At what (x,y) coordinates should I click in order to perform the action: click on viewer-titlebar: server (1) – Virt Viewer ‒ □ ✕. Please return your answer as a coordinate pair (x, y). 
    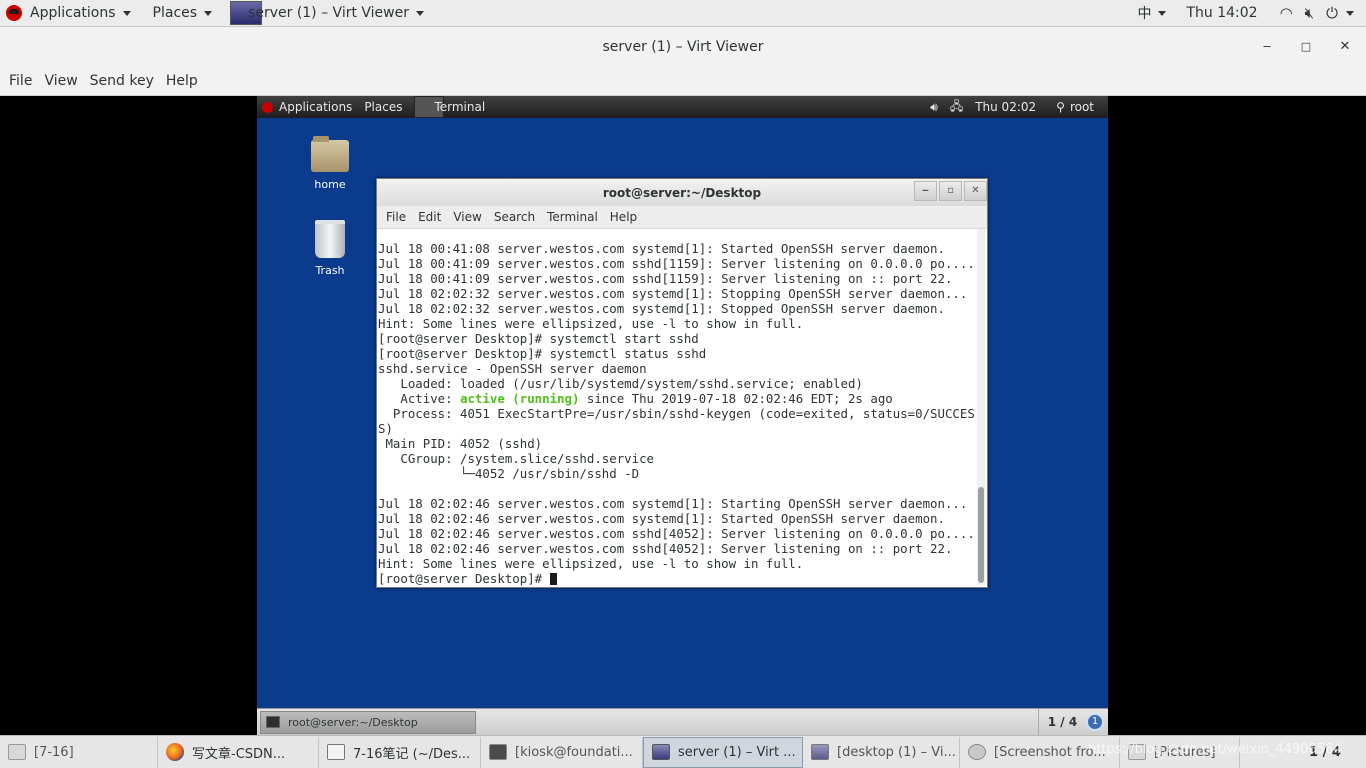
    Looking at the image, I should click on (683, 47).